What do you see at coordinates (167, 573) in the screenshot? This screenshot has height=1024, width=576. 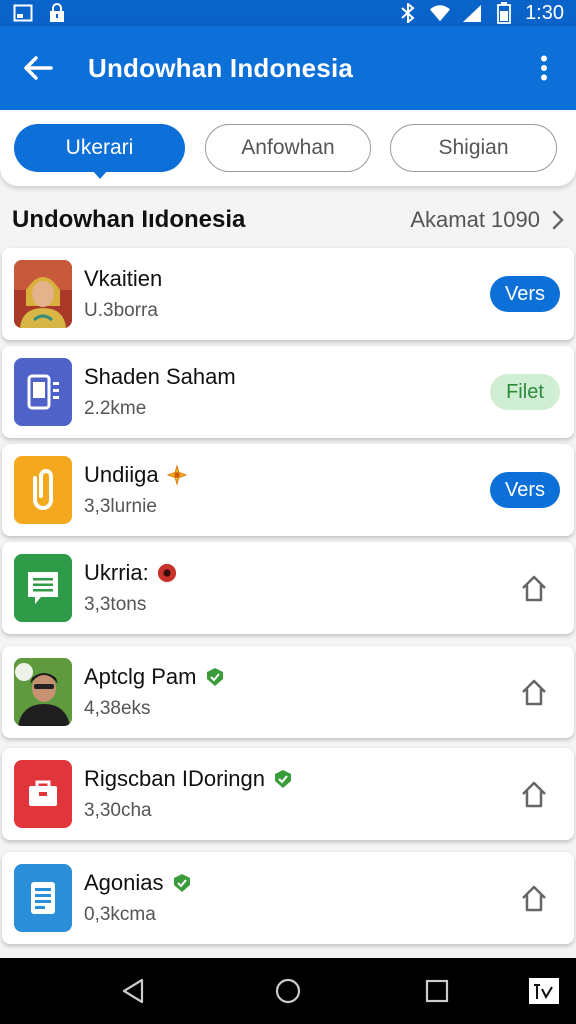 I see `location-pin-icon` at bounding box center [167, 573].